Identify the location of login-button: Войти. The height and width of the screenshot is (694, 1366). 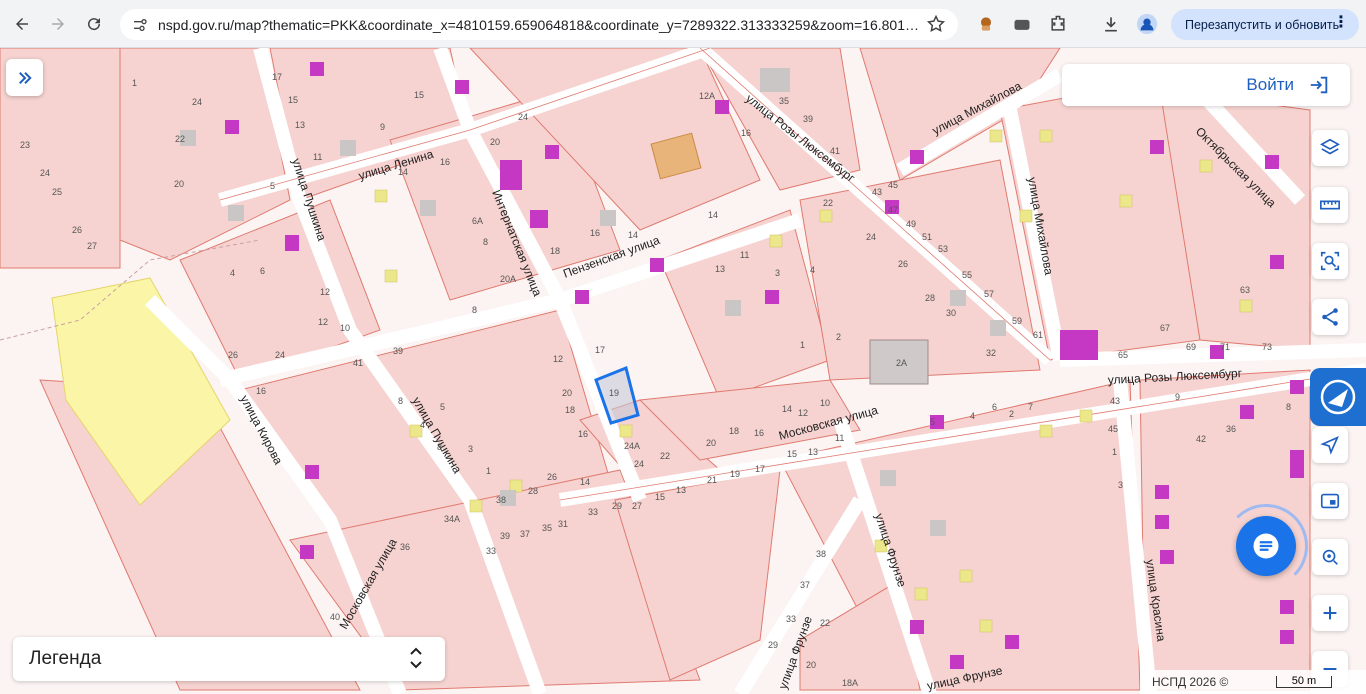
(1206, 85).